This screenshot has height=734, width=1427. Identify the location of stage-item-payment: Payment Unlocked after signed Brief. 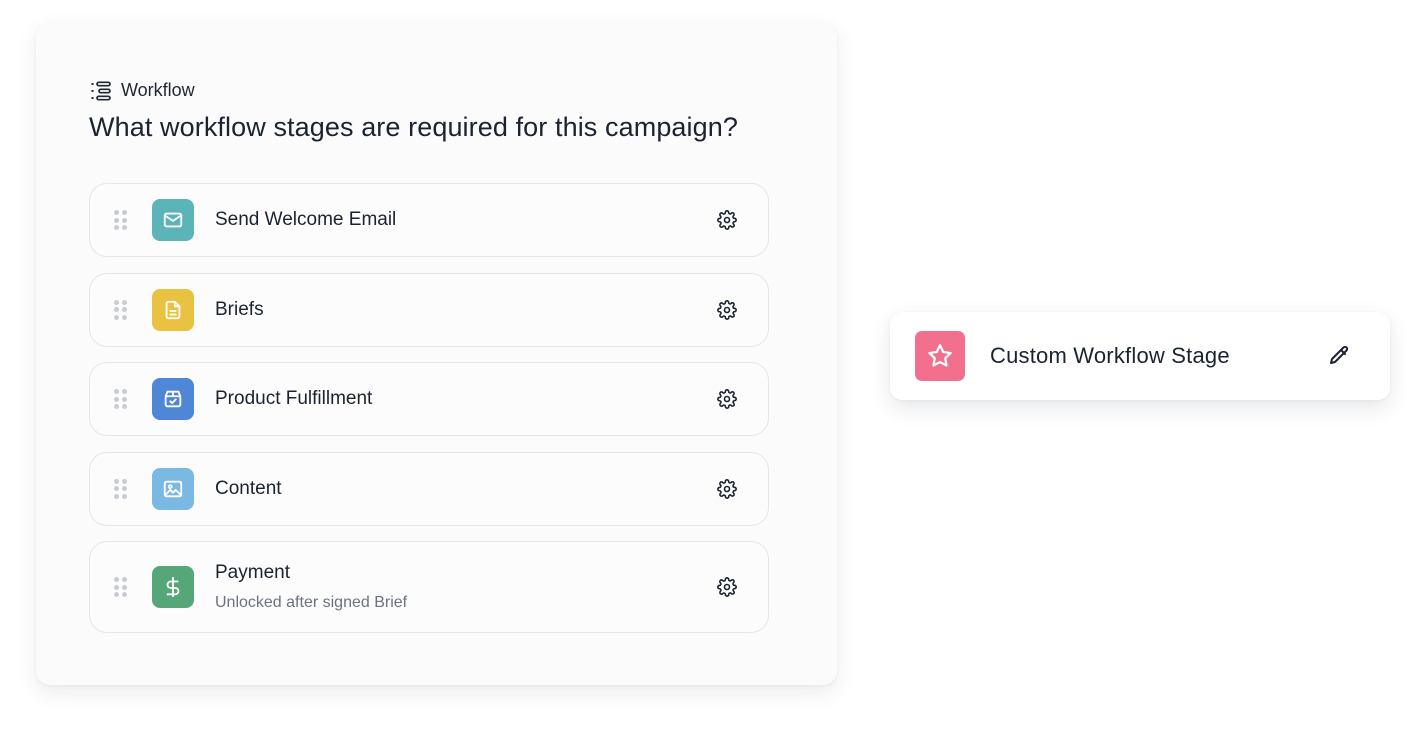
(429, 587).